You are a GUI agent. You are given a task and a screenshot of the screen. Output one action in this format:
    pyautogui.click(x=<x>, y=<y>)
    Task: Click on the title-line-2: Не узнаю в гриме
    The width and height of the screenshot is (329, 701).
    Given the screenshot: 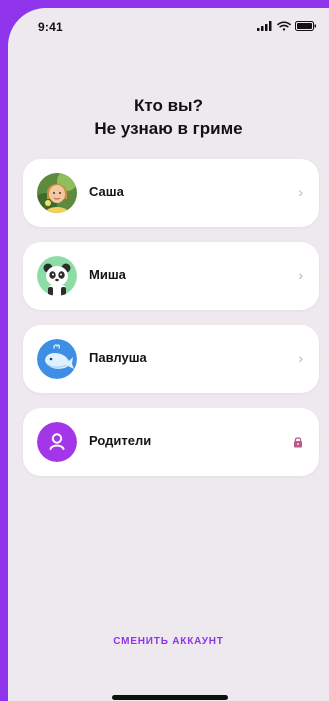 What is the action you would take?
    pyautogui.click(x=168, y=128)
    